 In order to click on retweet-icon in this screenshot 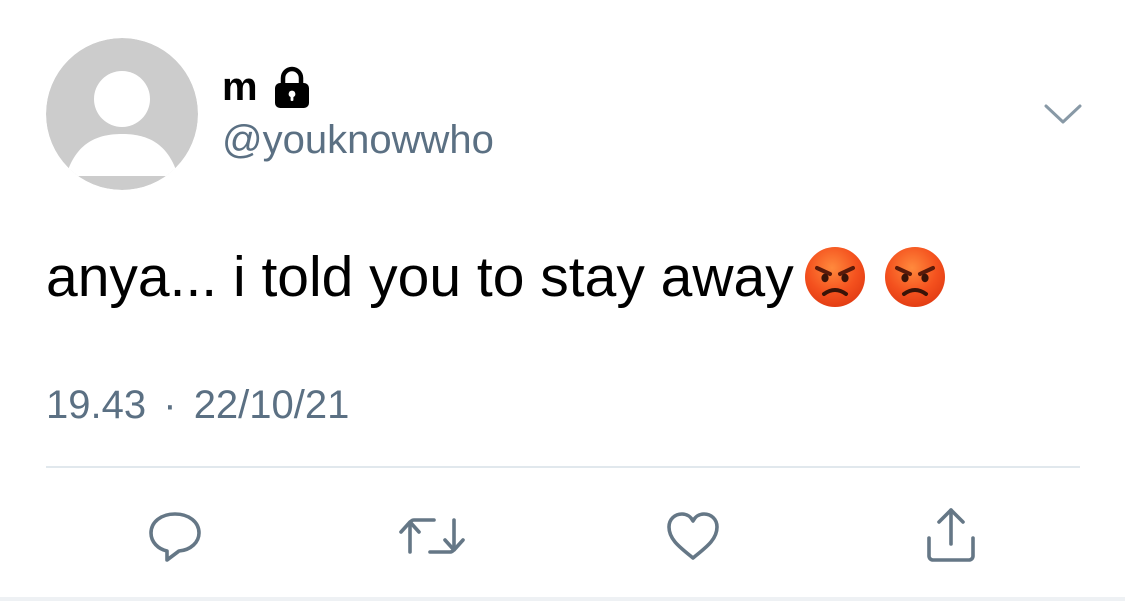, I will do `click(432, 536)`.